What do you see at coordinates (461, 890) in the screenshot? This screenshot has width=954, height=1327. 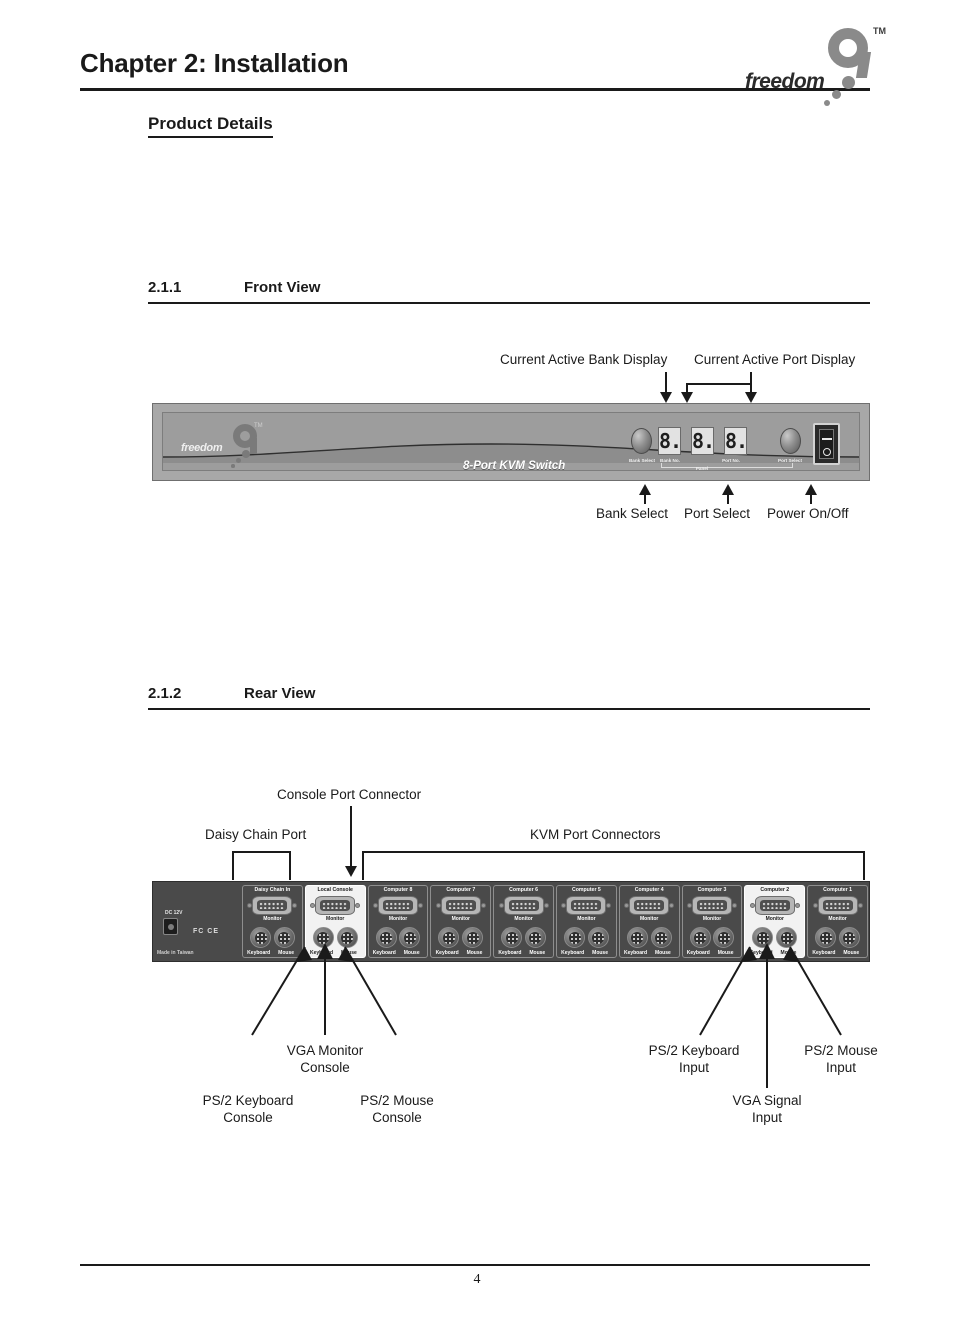 I see `port-group-title: Computer 7` at bounding box center [461, 890].